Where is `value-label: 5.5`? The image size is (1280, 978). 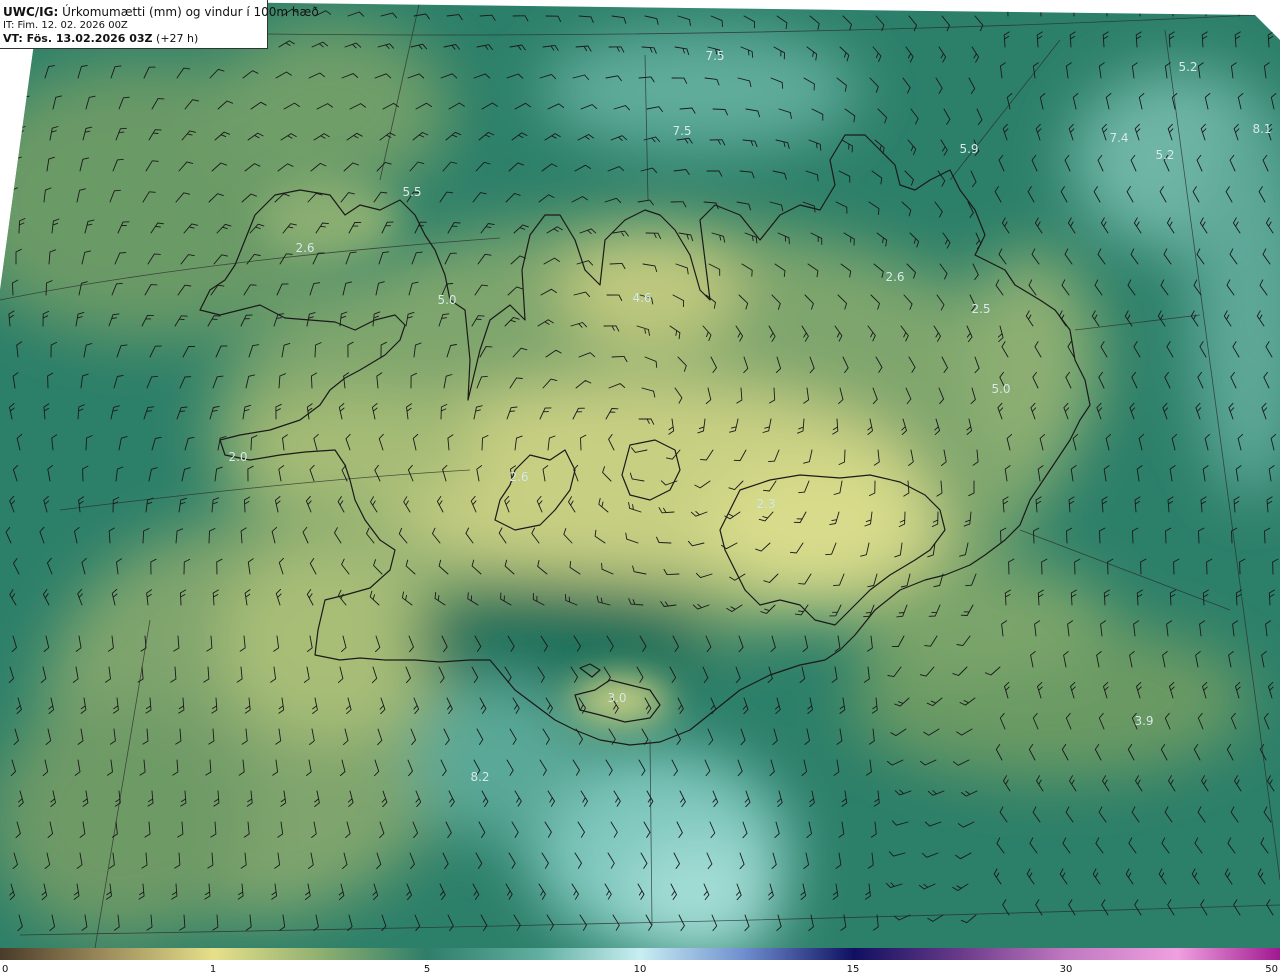 value-label: 5.5 is located at coordinates (412, 192).